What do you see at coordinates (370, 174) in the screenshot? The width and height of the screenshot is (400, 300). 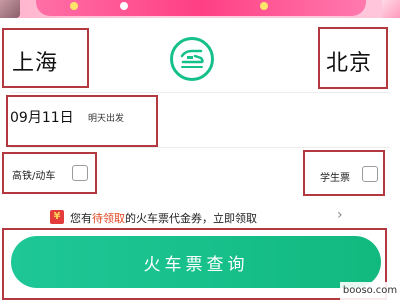 I see `student-ticket-checkbox` at bounding box center [370, 174].